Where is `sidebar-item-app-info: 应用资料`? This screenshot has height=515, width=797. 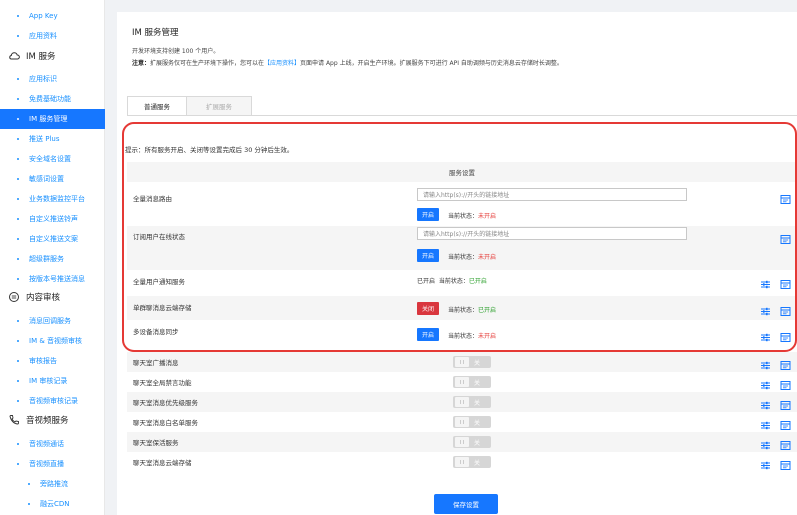 sidebar-item-app-info: 应用资料 is located at coordinates (52, 36).